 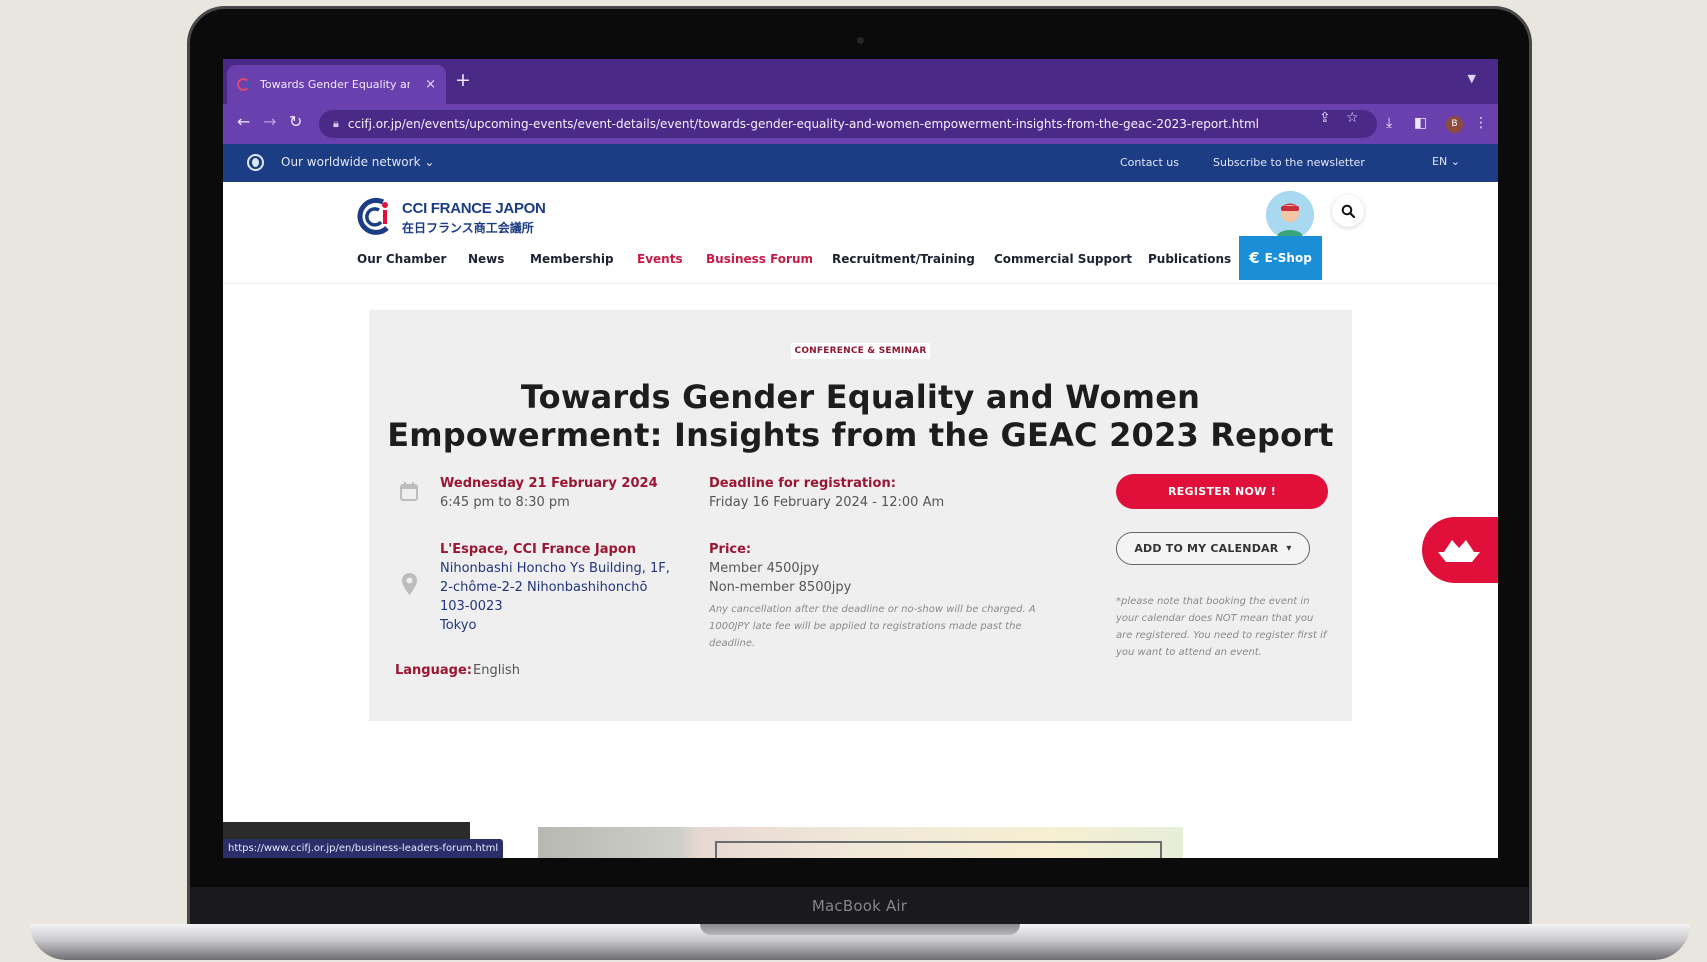 I want to click on deadline-label: Deadline for registration:, so click(x=802, y=483).